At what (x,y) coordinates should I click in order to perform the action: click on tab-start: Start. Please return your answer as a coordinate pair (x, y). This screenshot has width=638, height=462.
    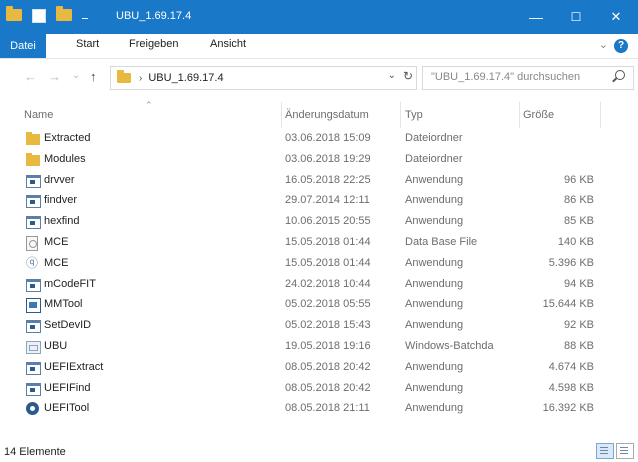
    Looking at the image, I should click on (87, 44).